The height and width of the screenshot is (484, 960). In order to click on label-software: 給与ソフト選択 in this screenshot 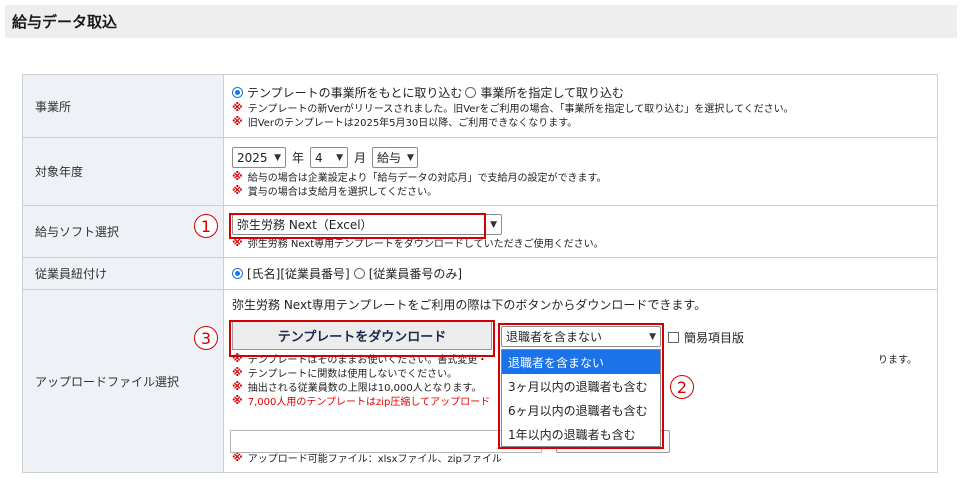, I will do `click(123, 231)`.